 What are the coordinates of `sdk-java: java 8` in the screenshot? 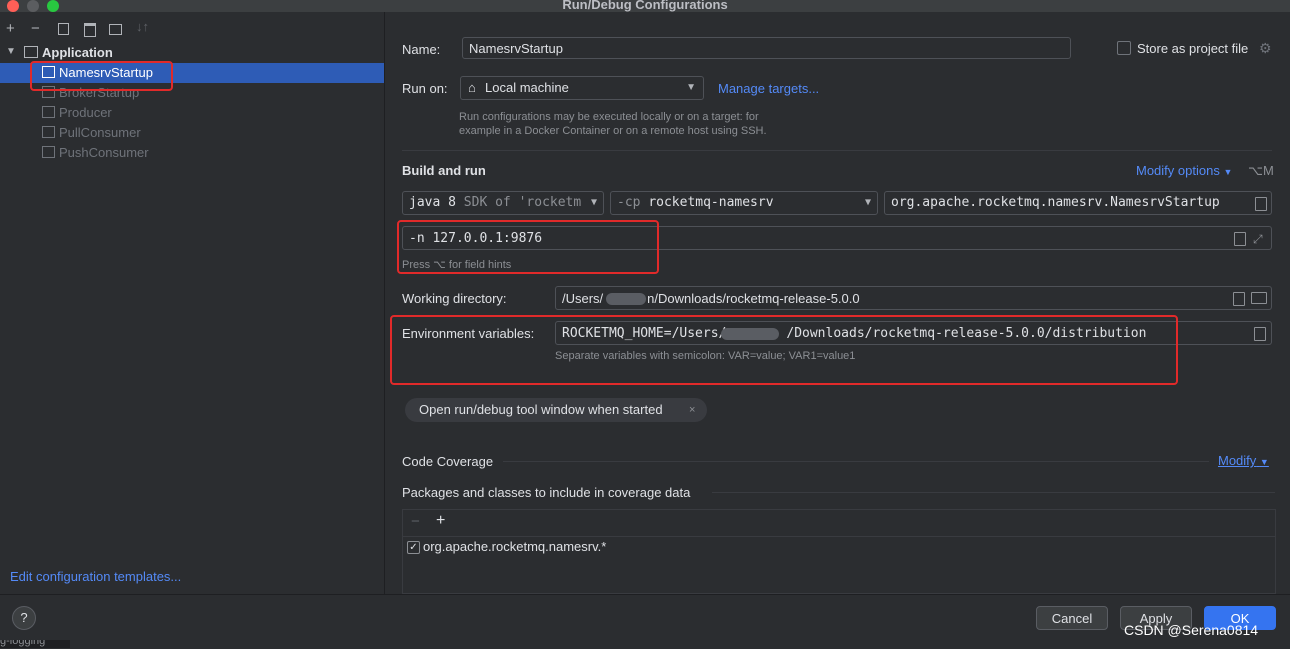 It's located at (432, 202).